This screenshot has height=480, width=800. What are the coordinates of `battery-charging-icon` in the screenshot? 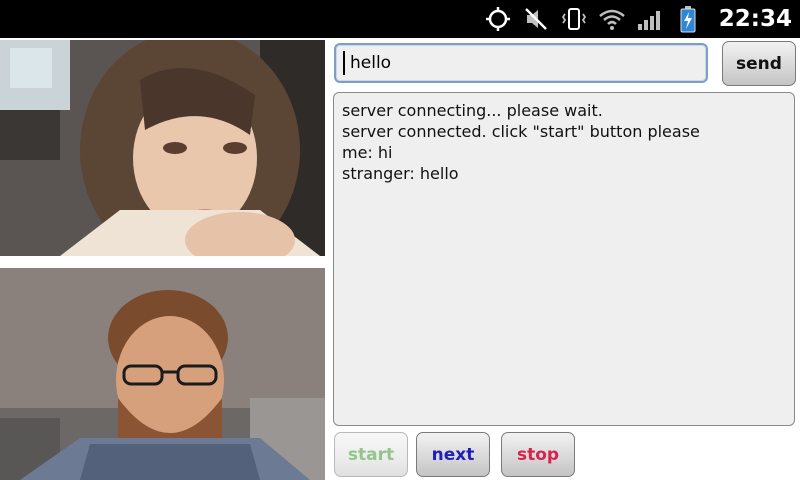 It's located at (688, 19).